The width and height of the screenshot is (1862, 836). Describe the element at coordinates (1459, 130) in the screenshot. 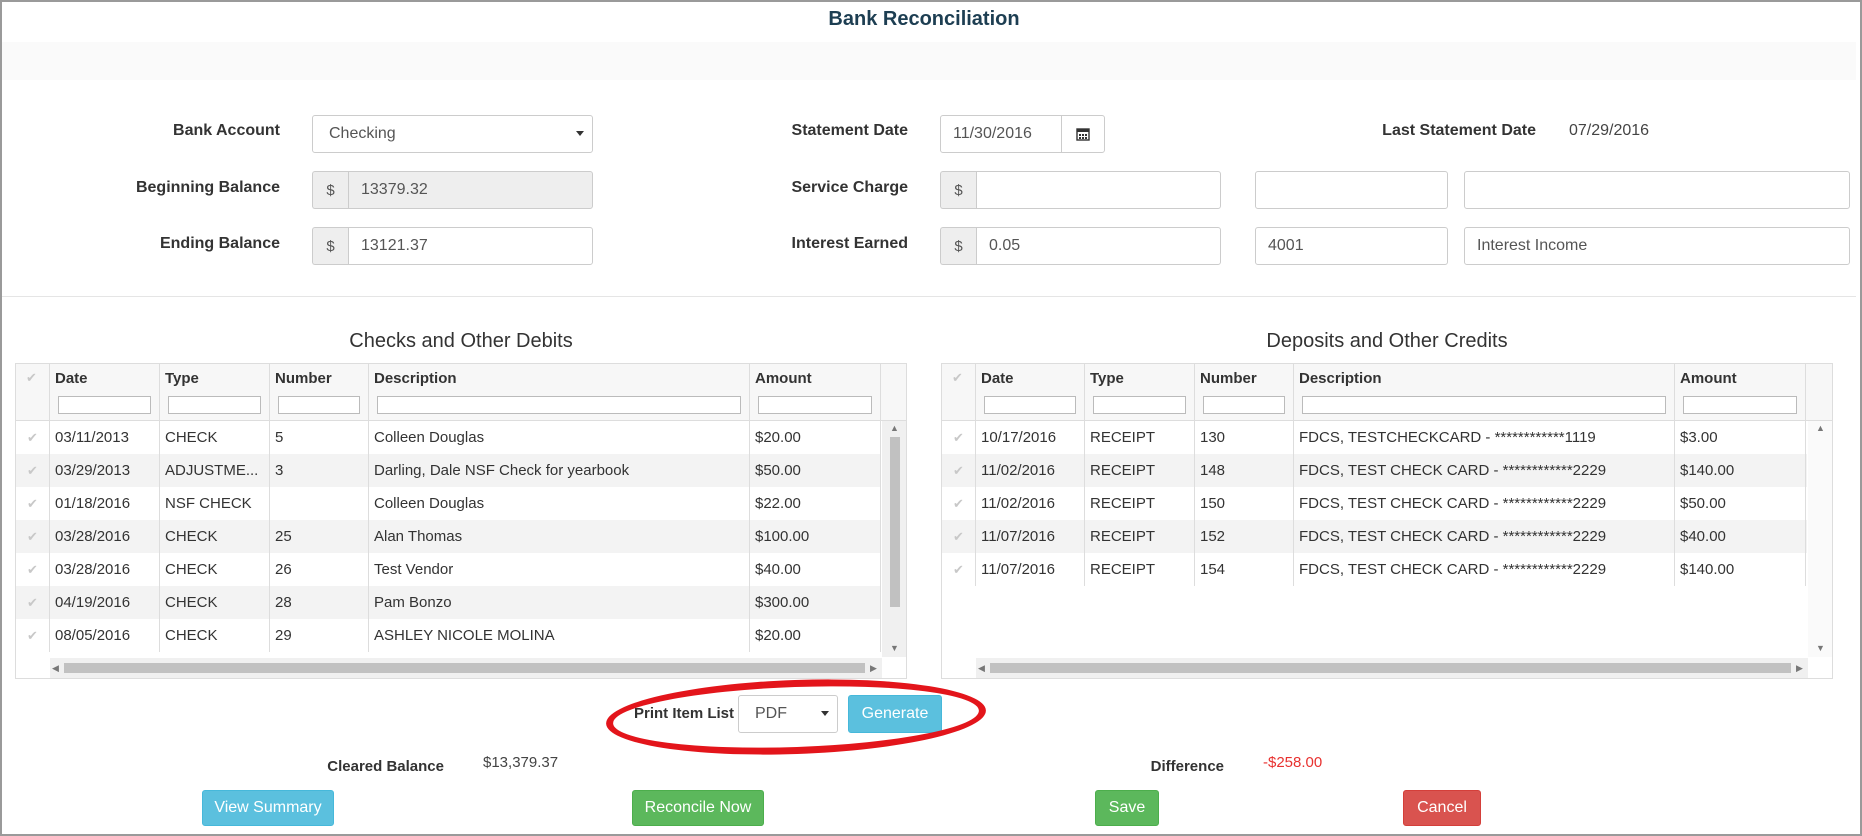

I see `last-statement-date-label: Last Statement Date` at that location.